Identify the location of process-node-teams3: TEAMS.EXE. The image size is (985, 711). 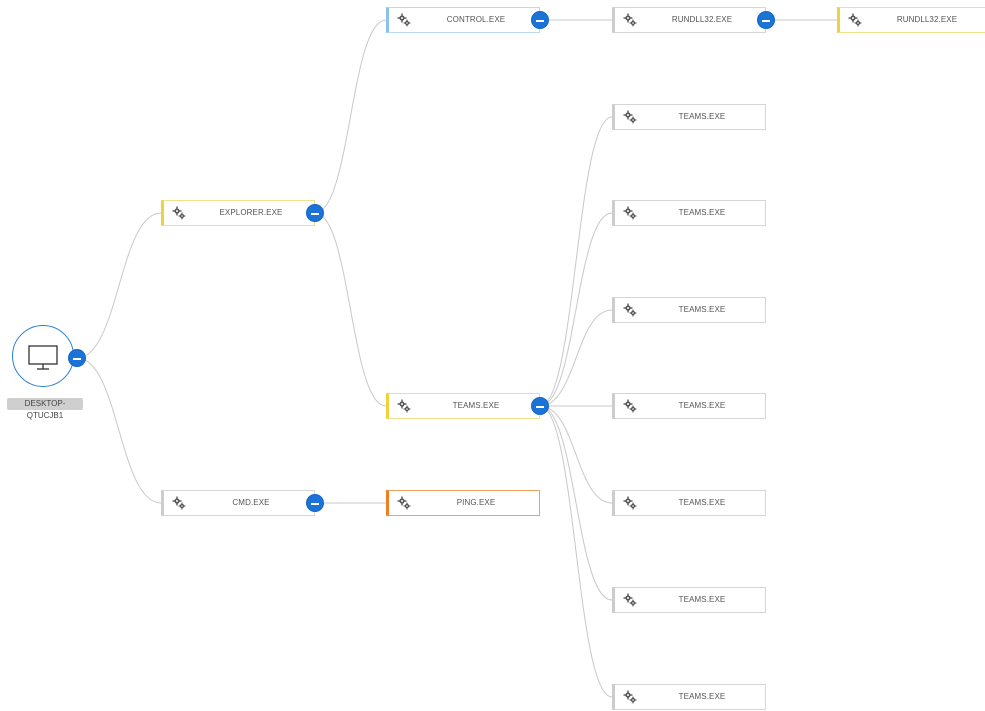
(689, 310).